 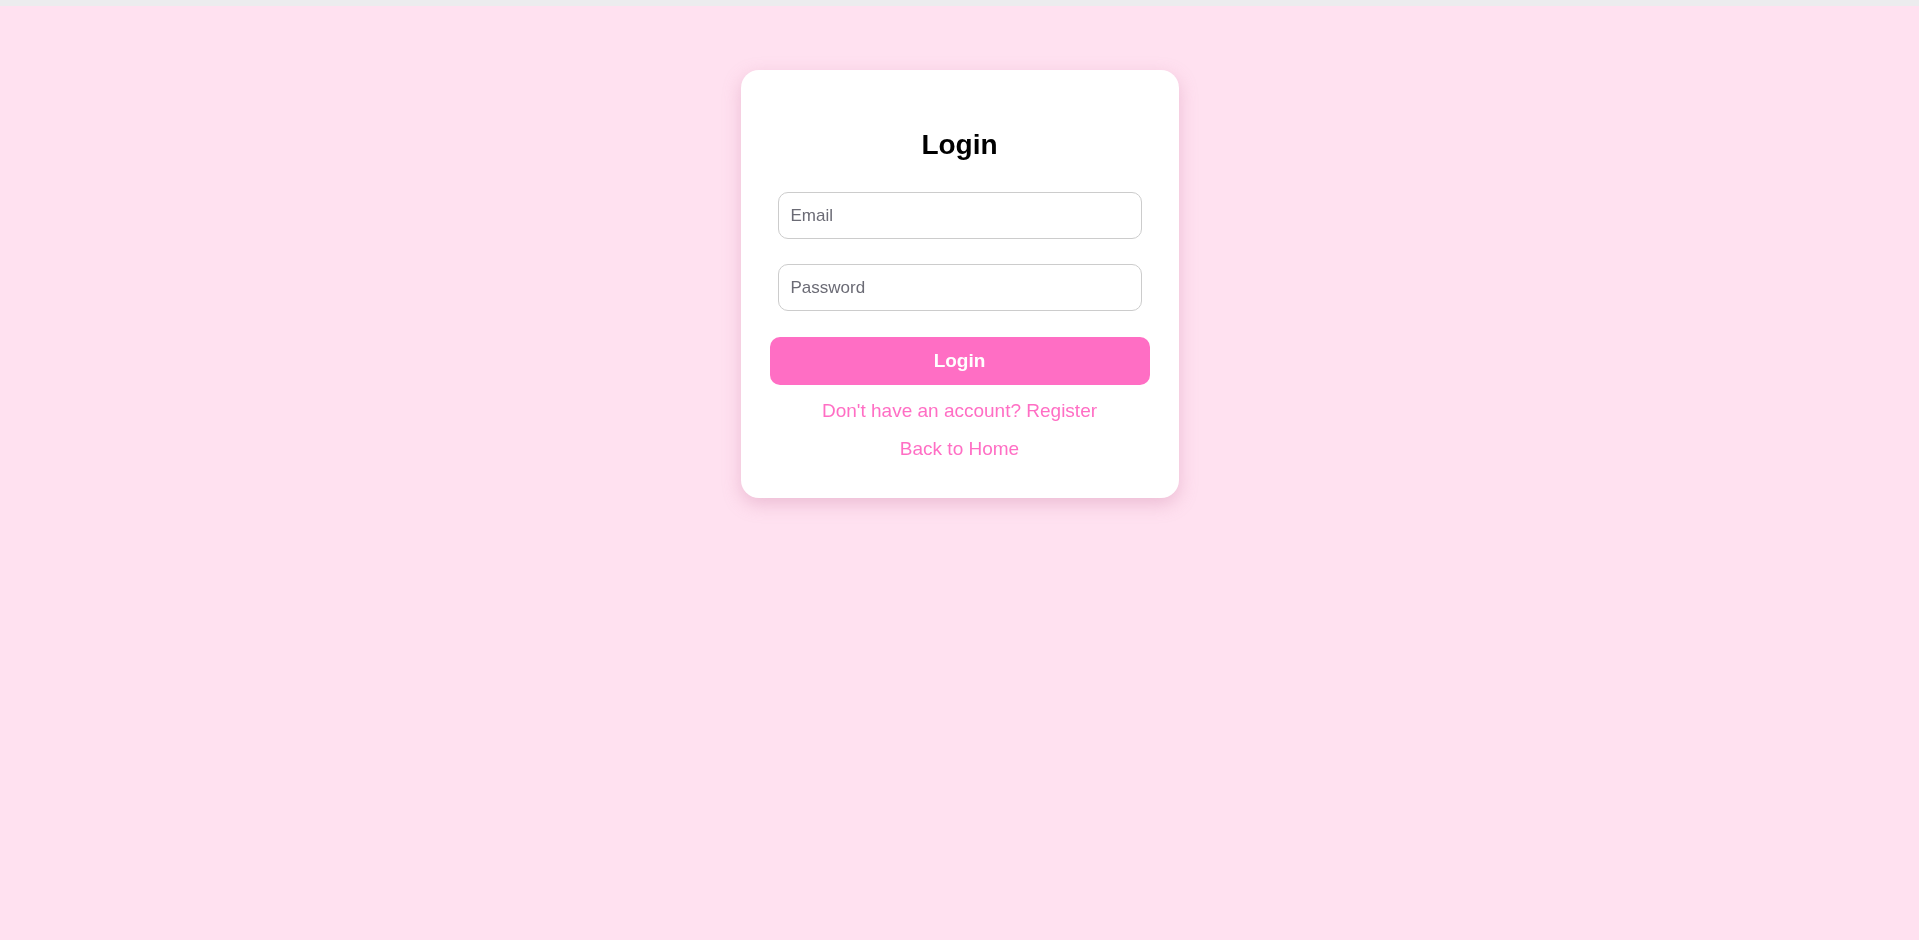 What do you see at coordinates (959, 361) in the screenshot?
I see `login-button: Login` at bounding box center [959, 361].